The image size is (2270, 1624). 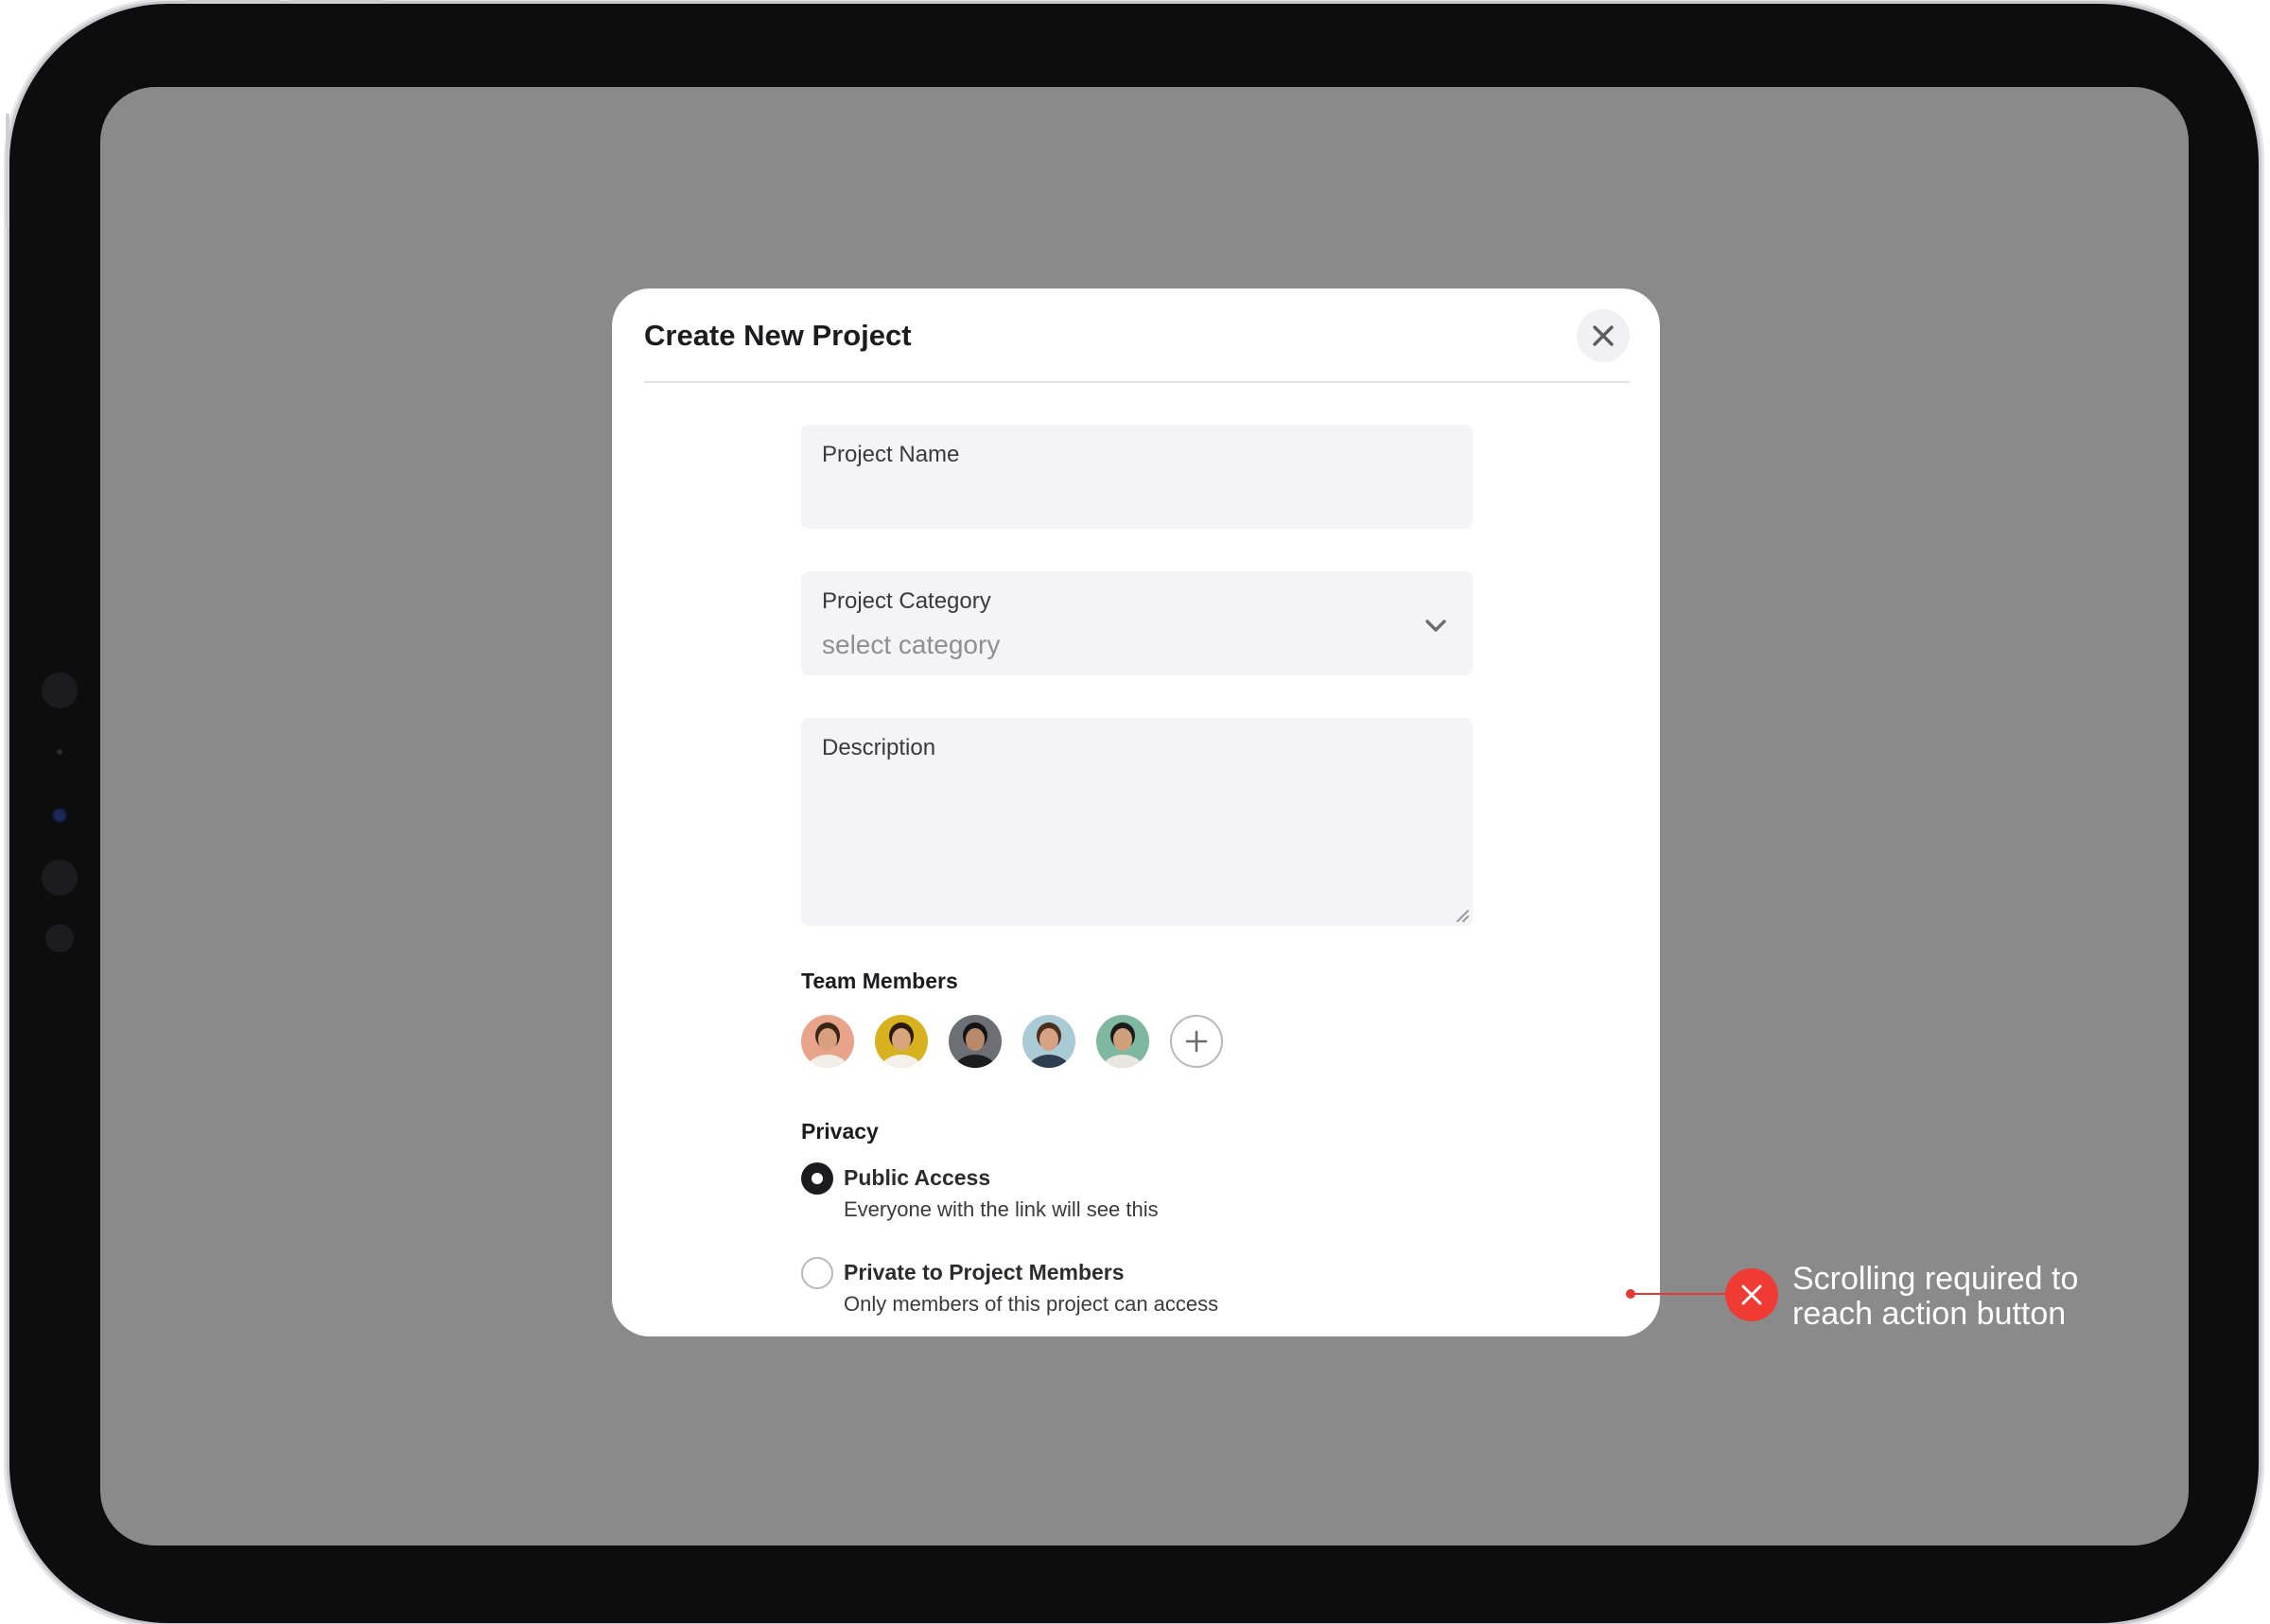 I want to click on resize-handle-icon, so click(x=1462, y=915).